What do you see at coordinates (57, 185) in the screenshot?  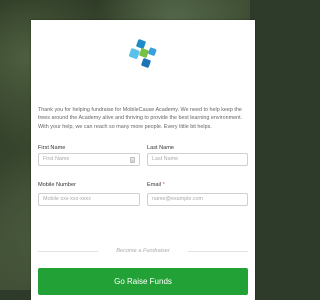 I see `mobile-number-label: Mobile Number` at bounding box center [57, 185].